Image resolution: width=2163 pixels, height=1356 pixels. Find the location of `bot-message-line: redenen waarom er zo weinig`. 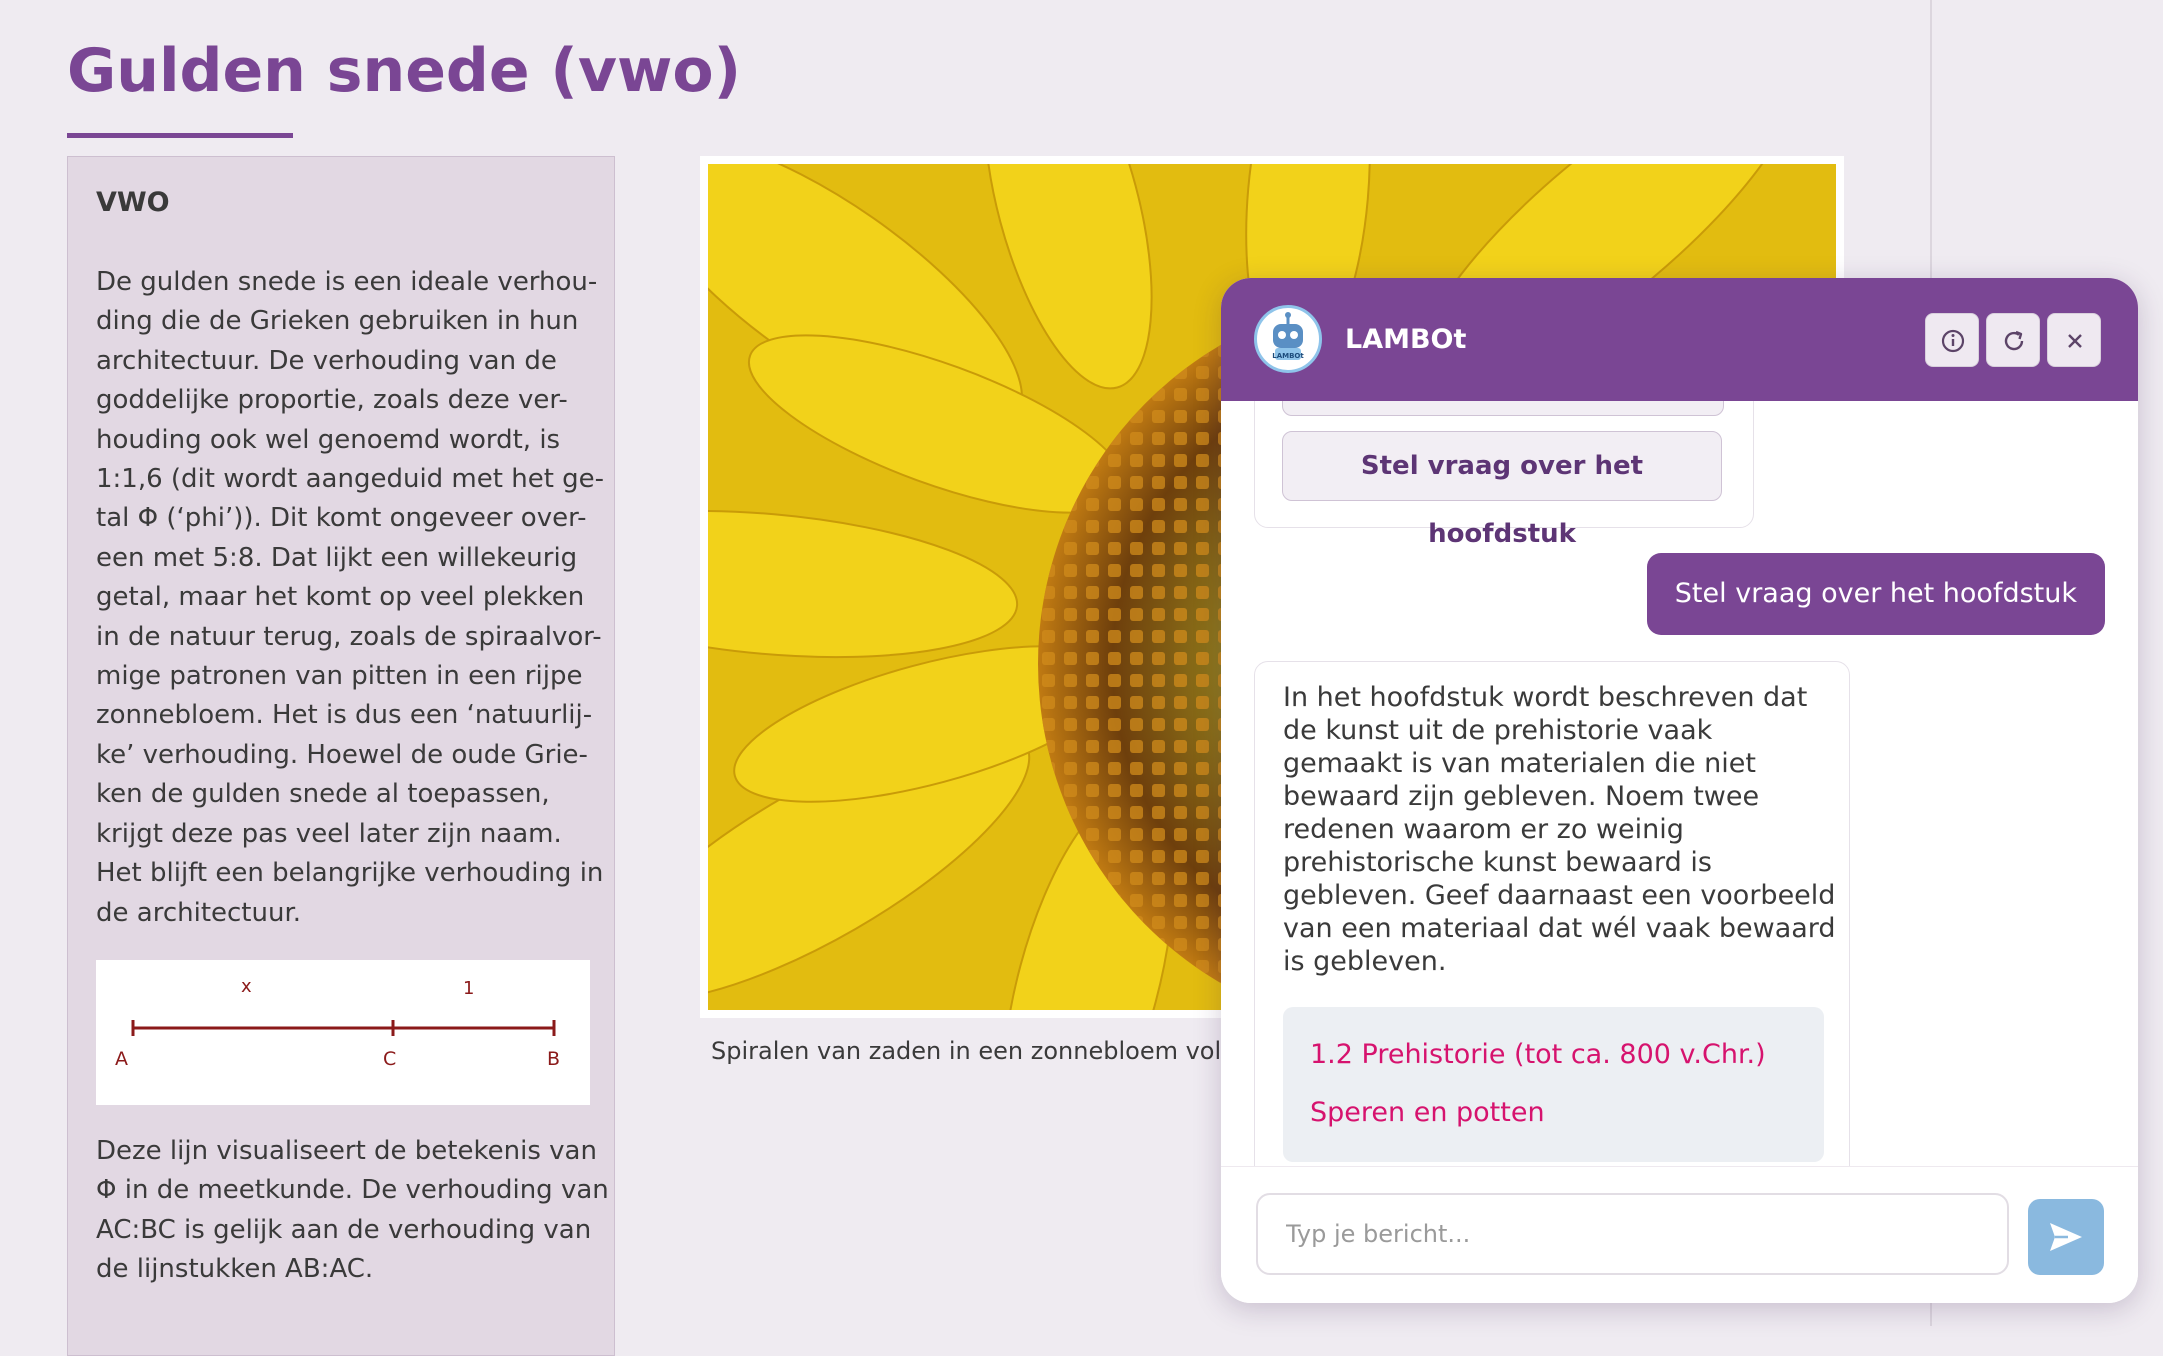

bot-message-line: redenen waarom er zo weinig is located at coordinates (1483, 829).